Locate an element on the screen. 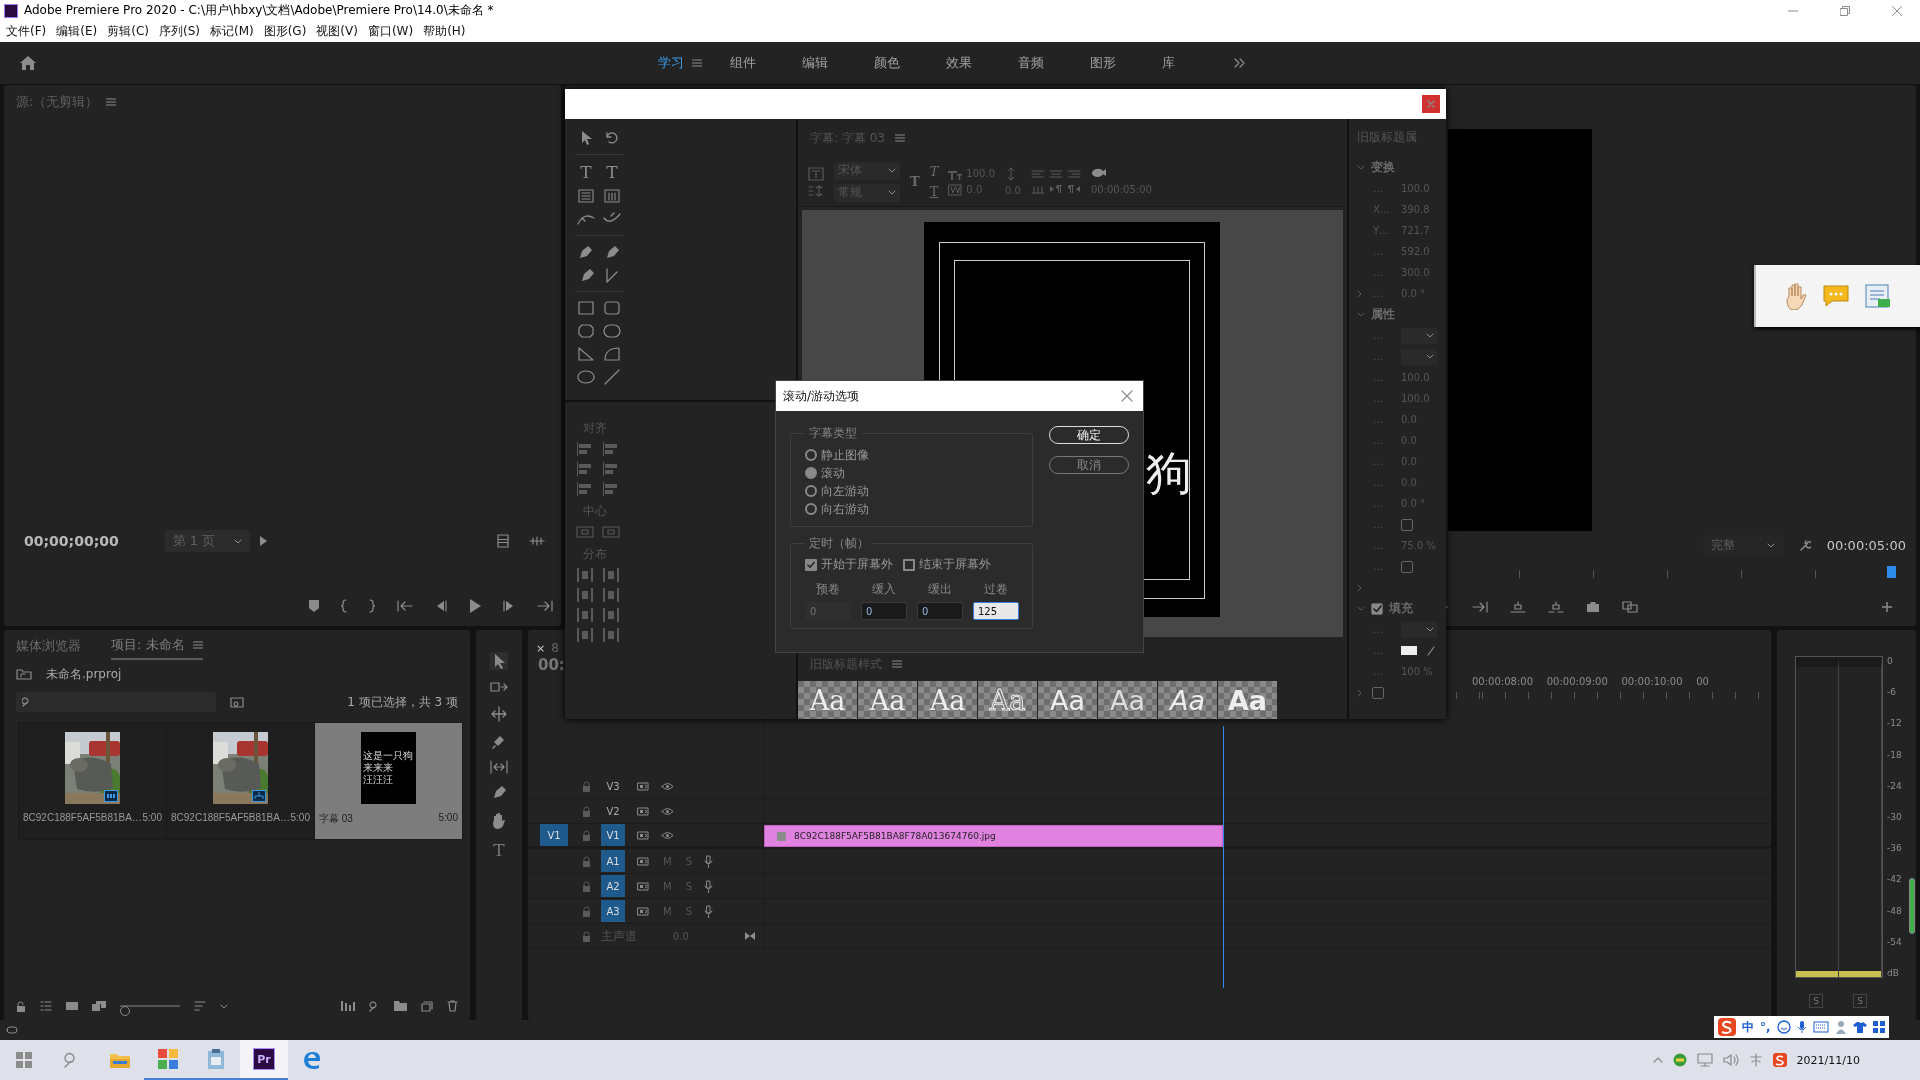  panel-tab: 项目: 未命名 is located at coordinates (157, 648).